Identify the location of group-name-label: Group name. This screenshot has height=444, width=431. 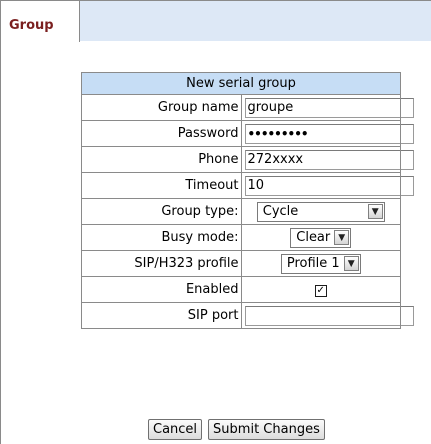
(161, 107).